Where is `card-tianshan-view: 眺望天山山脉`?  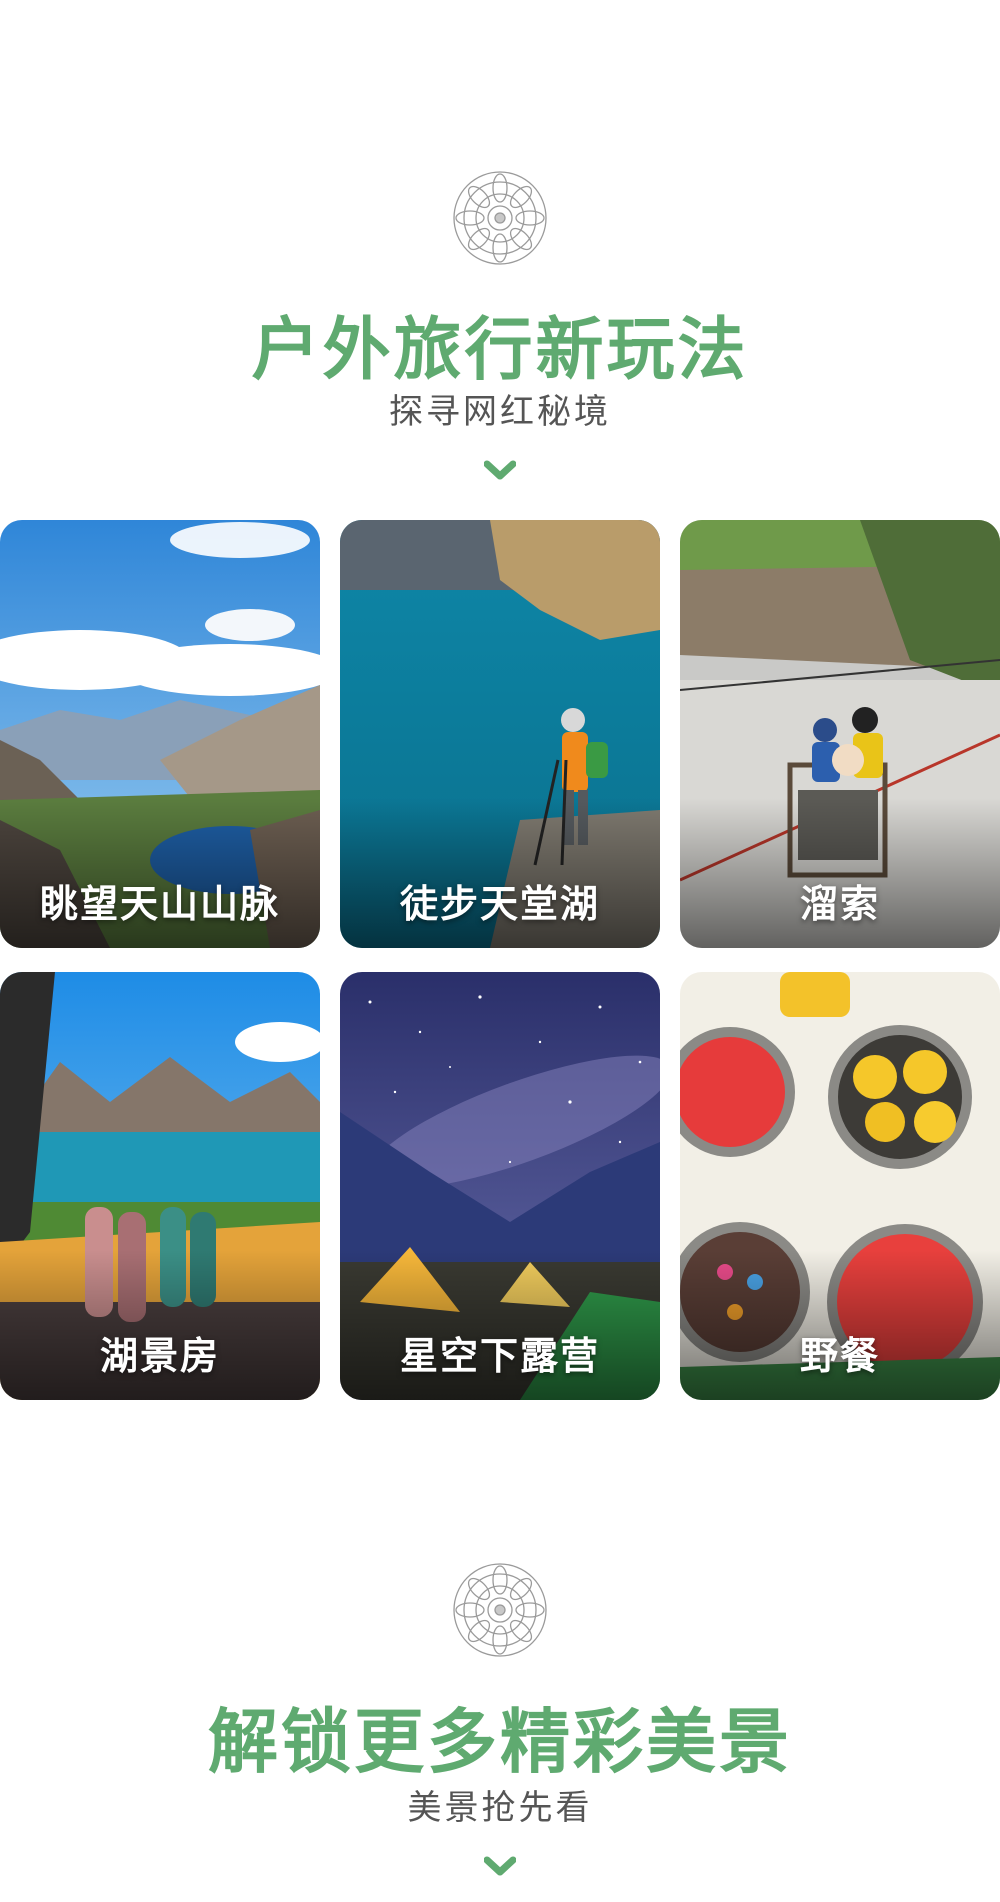
card-tianshan-view: 眺望天山山脉 is located at coordinates (160, 734).